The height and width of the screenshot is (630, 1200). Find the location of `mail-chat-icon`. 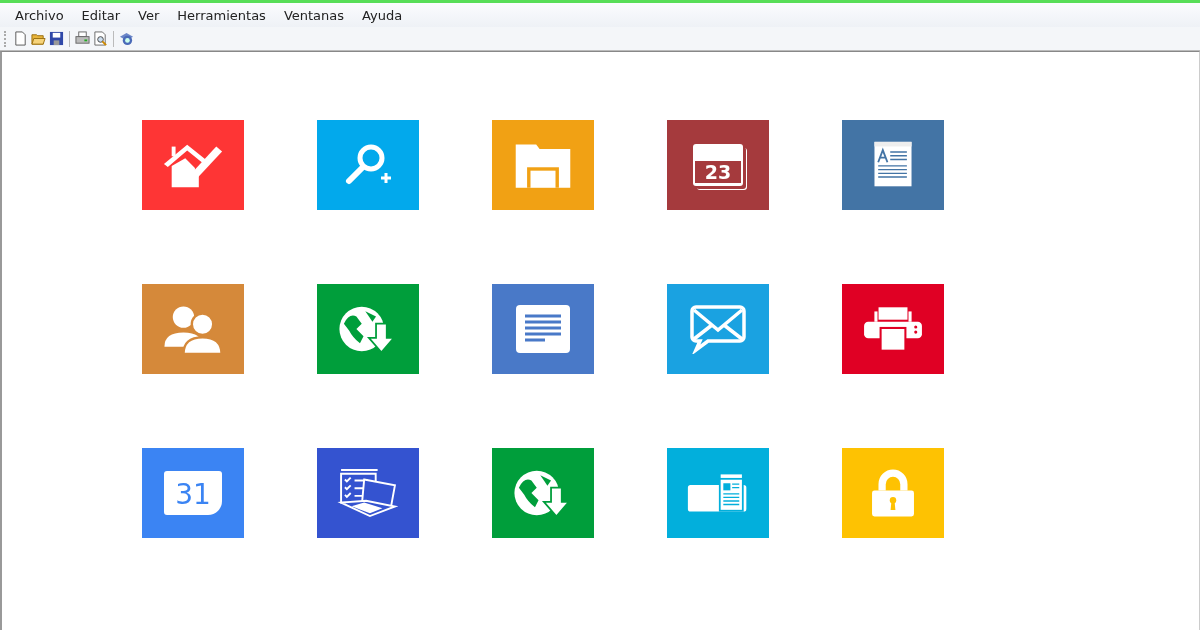

mail-chat-icon is located at coordinates (718, 329).